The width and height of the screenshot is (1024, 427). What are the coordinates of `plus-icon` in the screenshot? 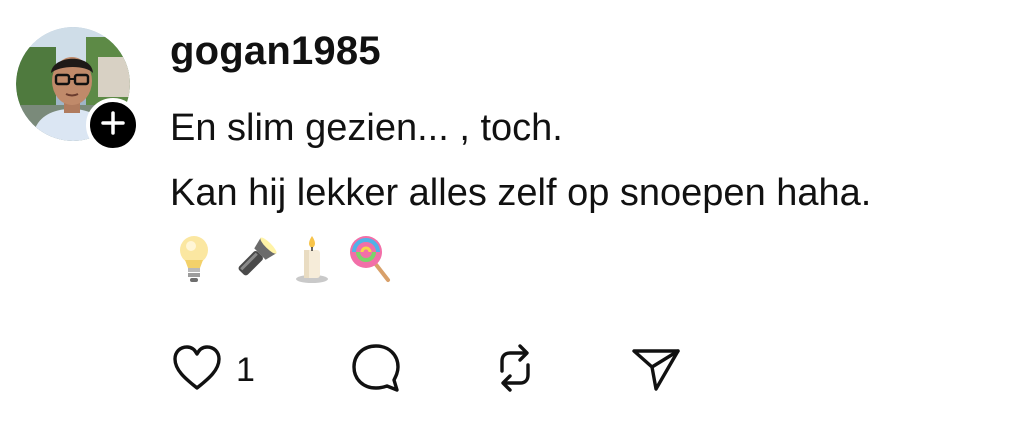 It's located at (113, 125).